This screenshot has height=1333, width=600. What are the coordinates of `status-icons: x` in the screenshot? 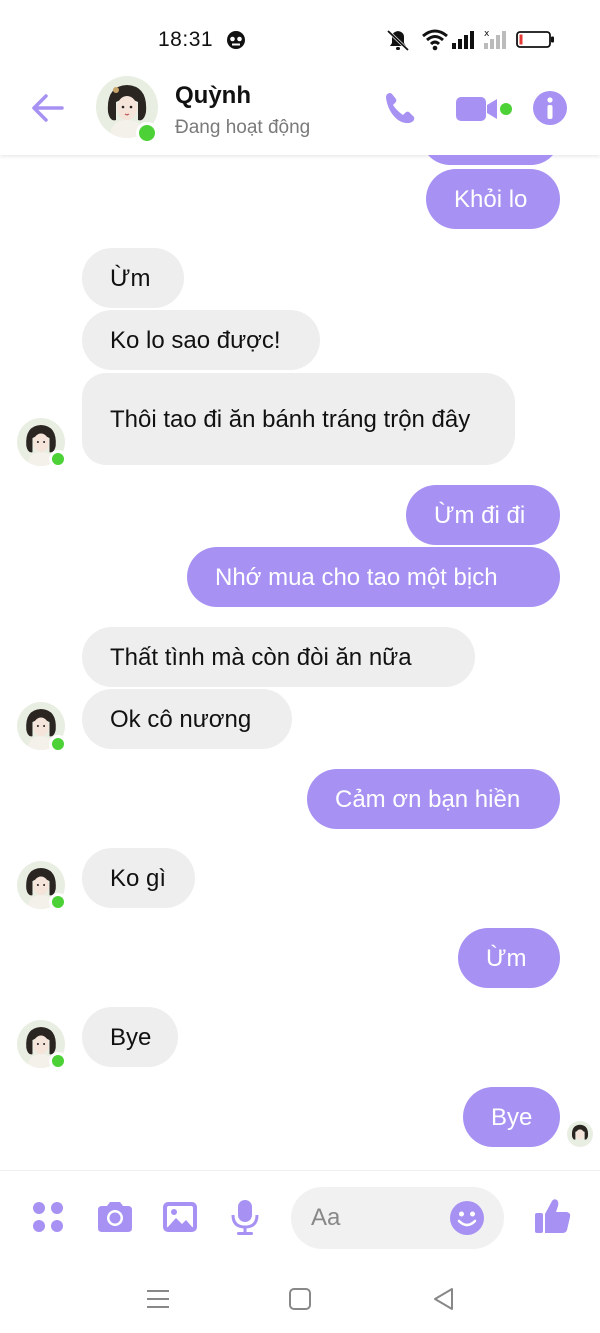 It's located at (470, 40).